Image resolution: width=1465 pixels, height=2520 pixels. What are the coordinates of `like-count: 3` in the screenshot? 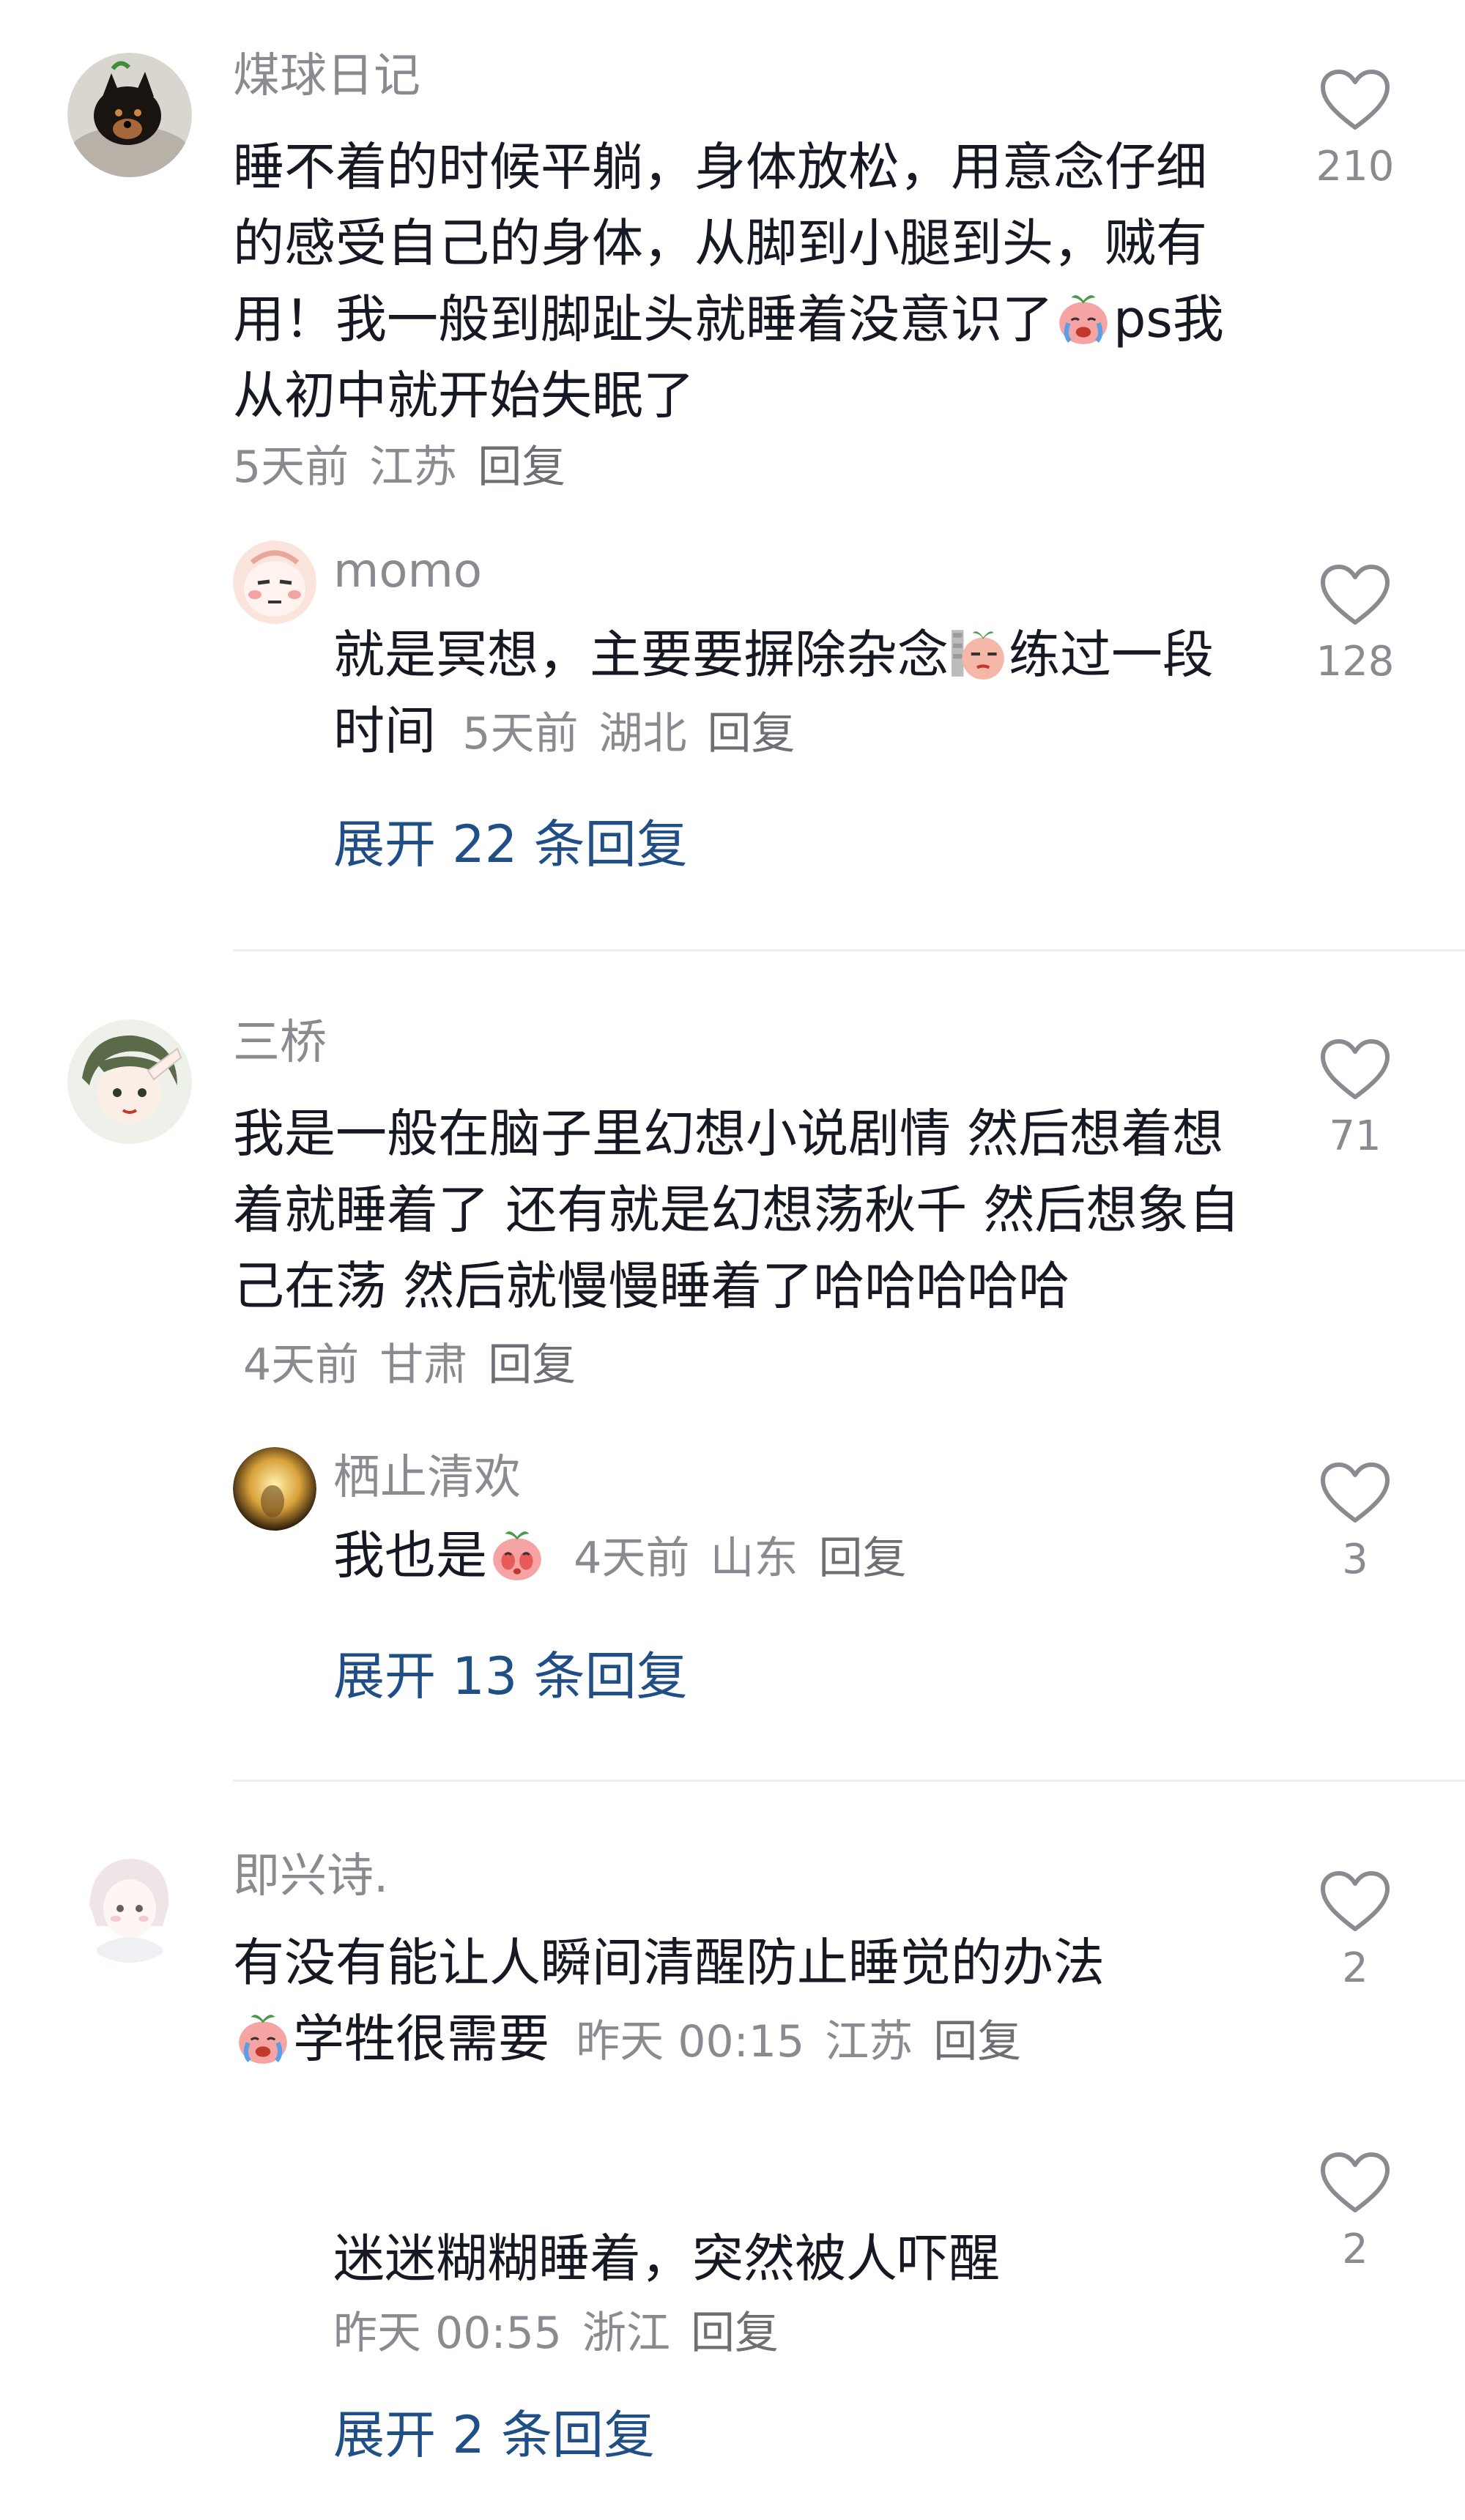 It's located at (1355, 1559).